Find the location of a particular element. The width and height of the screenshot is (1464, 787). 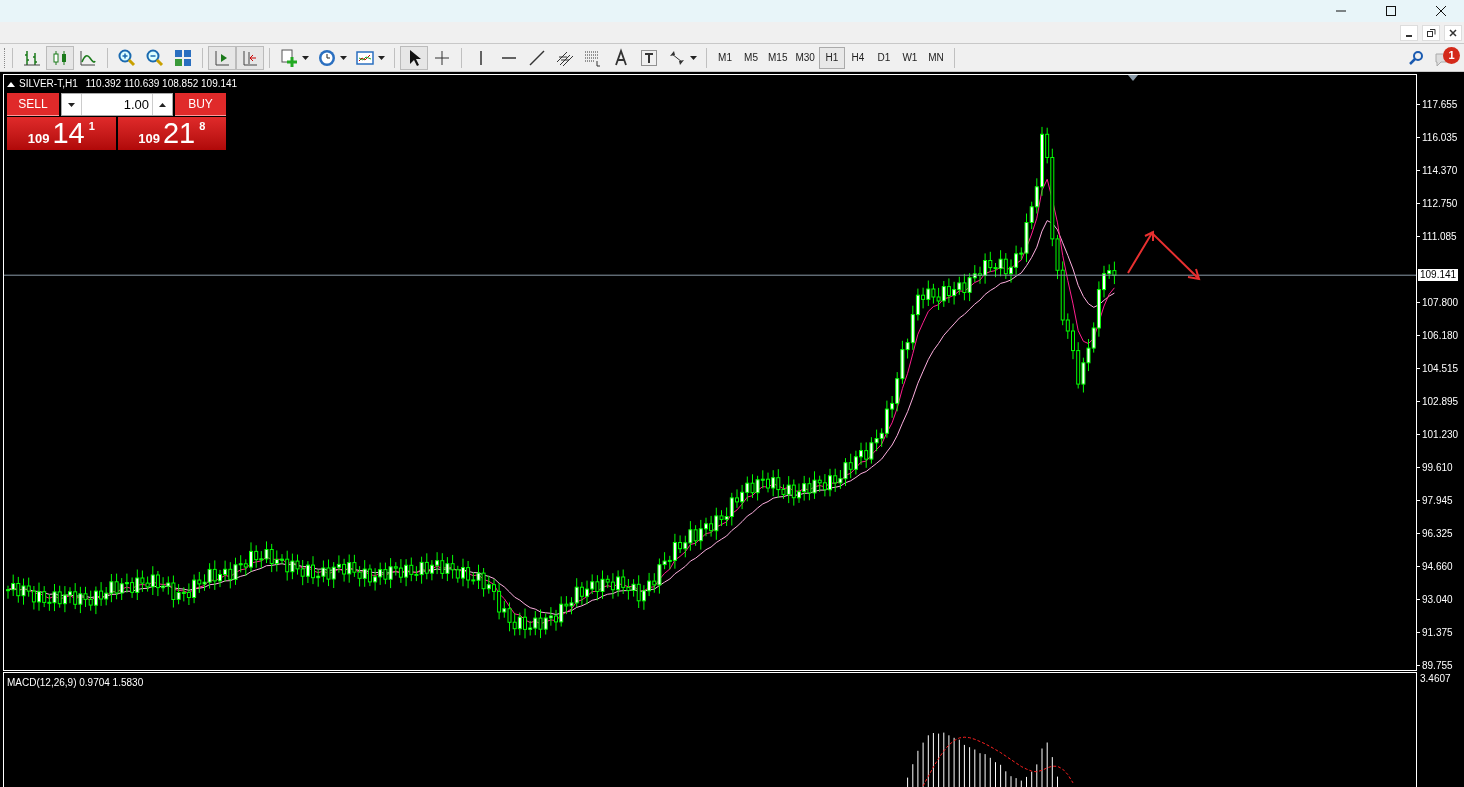

price-axis-label: 104.515 is located at coordinates (1440, 369).